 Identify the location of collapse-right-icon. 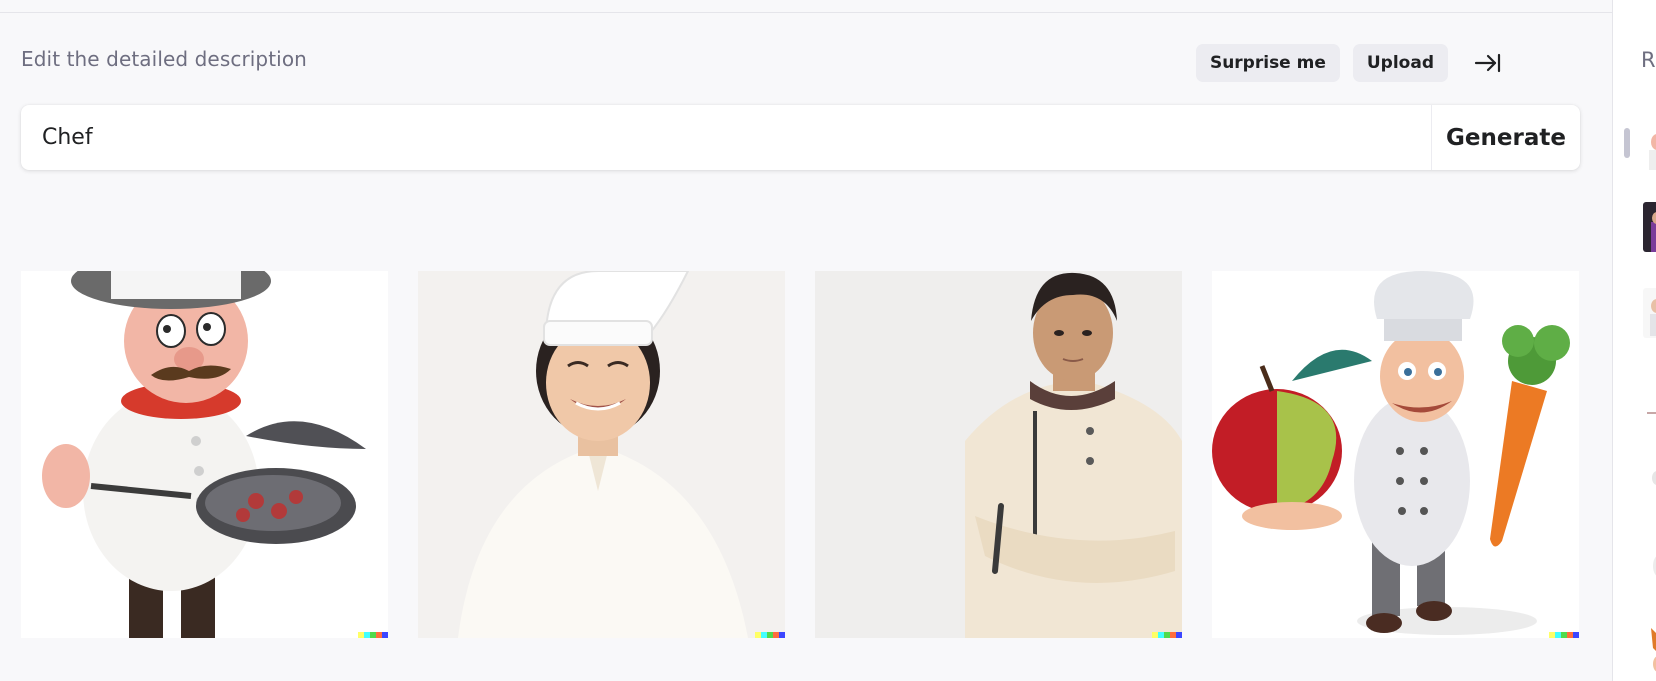
(1487, 63).